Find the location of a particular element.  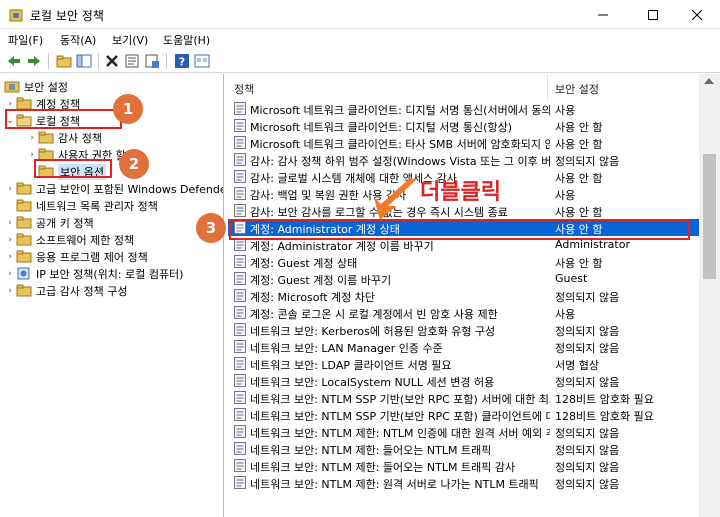

tree-root: 보안 설정 is located at coordinates (36, 86).